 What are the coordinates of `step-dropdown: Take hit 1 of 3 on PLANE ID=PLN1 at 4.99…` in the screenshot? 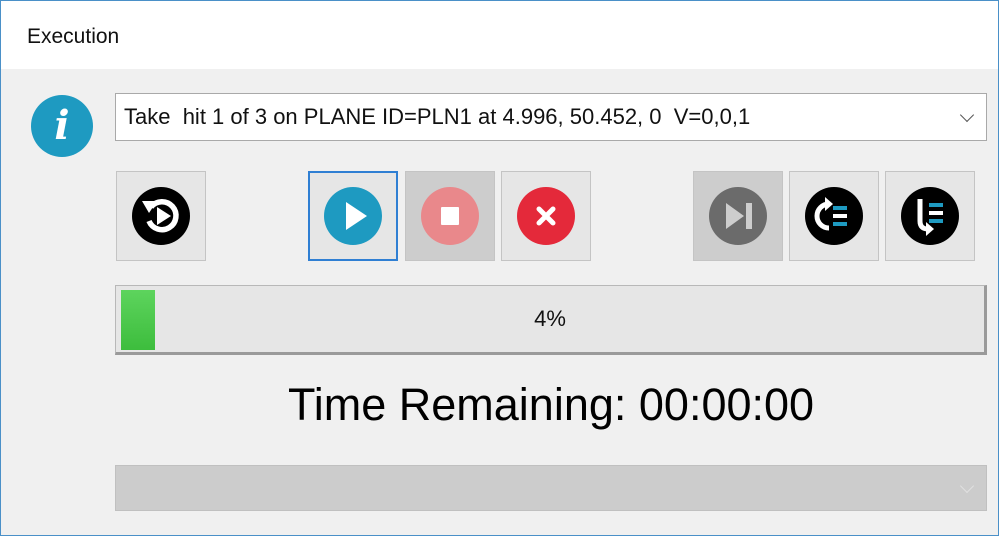 It's located at (551, 117).